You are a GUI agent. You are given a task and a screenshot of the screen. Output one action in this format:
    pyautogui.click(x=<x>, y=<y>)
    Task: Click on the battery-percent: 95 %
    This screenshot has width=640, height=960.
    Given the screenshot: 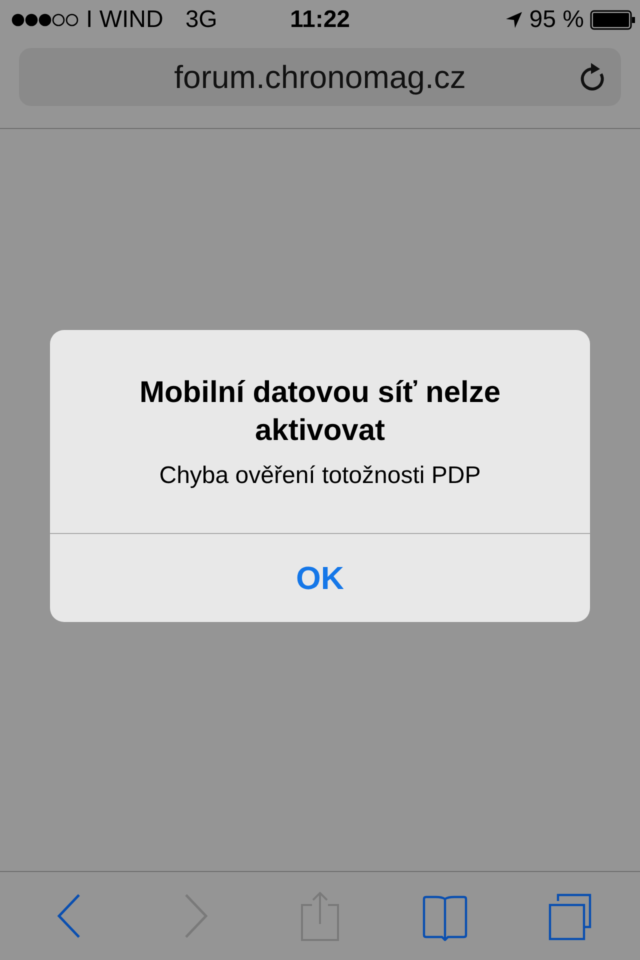 What is the action you would take?
    pyautogui.click(x=556, y=20)
    